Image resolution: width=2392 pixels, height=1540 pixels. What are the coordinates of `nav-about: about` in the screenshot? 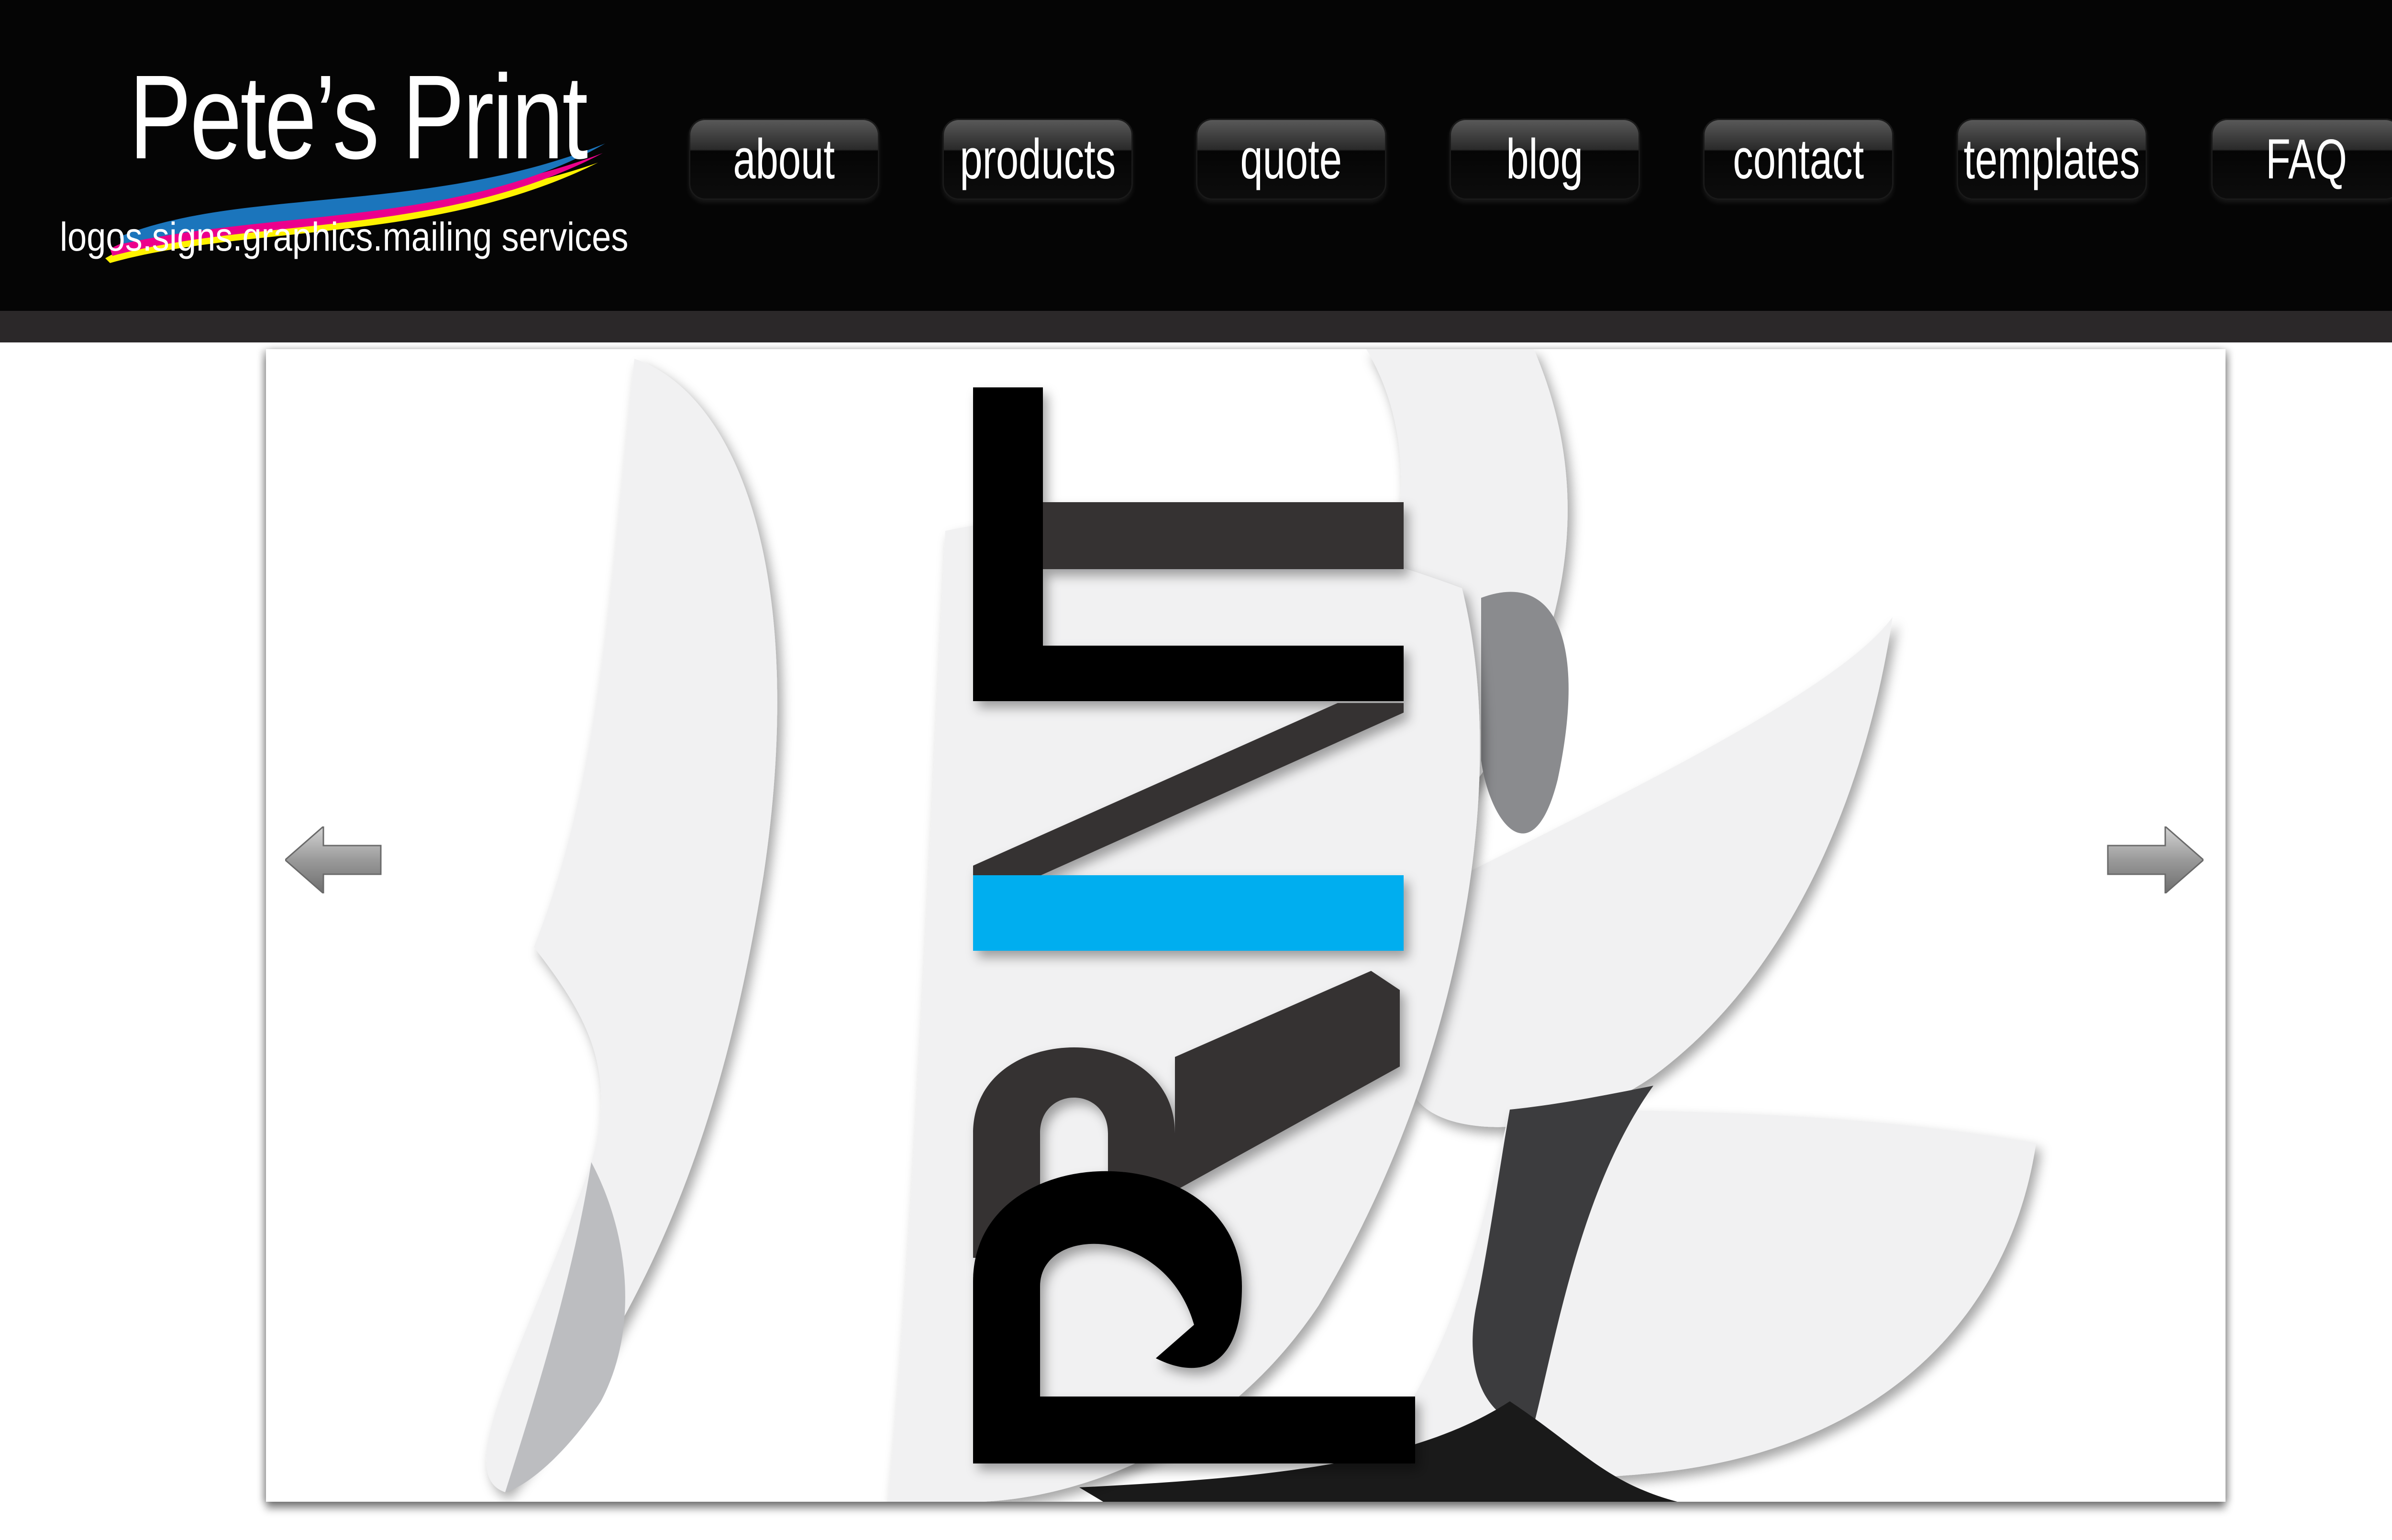 It's located at (784, 159).